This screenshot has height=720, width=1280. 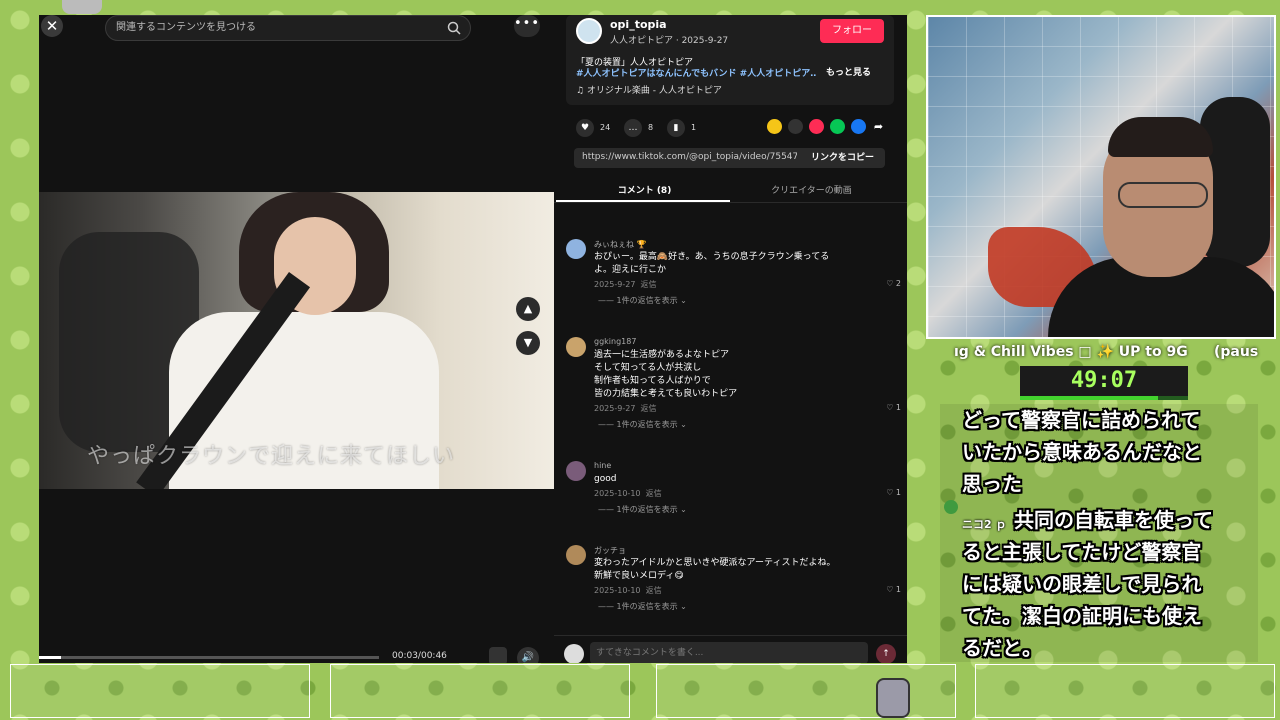 I want to click on heart-icon: ♥, so click(x=585, y=128).